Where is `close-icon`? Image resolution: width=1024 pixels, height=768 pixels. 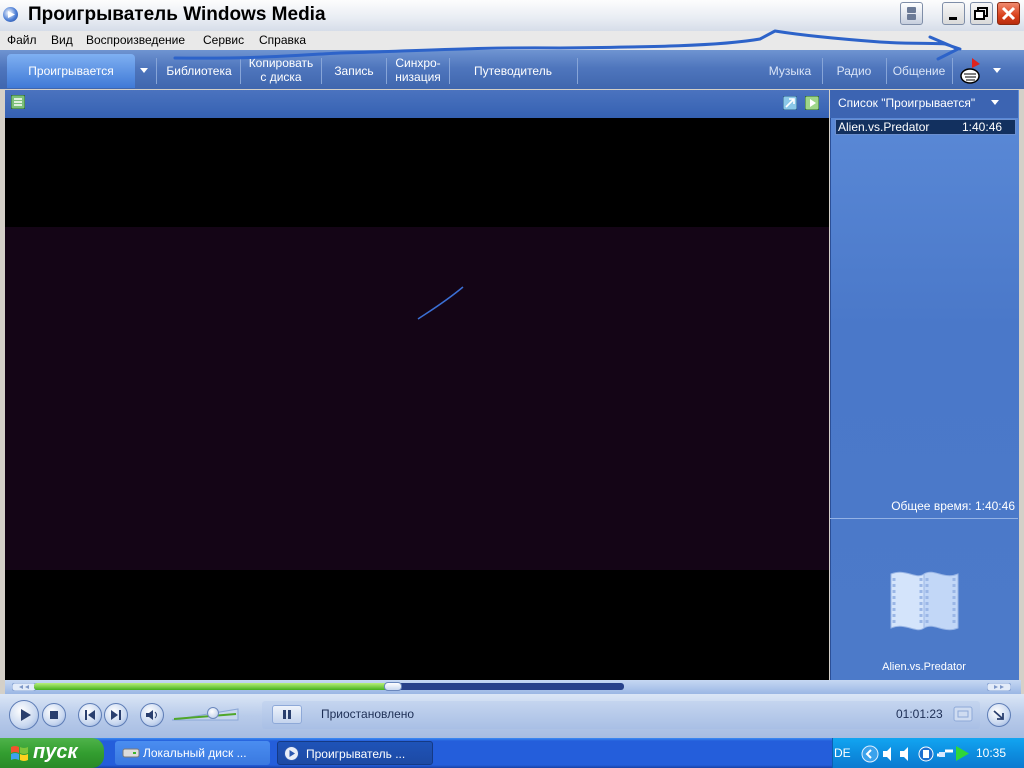 close-icon is located at coordinates (1008, 13).